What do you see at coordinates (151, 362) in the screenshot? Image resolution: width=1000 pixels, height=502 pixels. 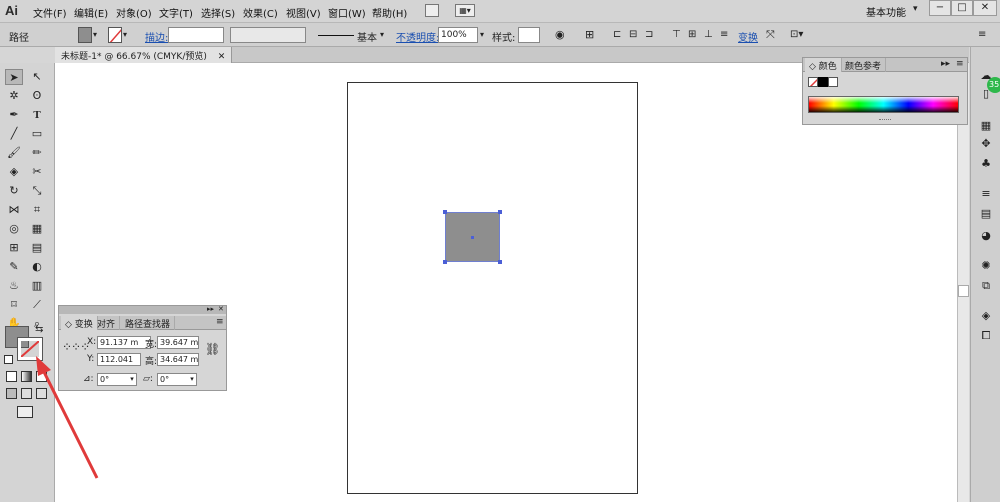 I see `height-label: 高:` at bounding box center [151, 362].